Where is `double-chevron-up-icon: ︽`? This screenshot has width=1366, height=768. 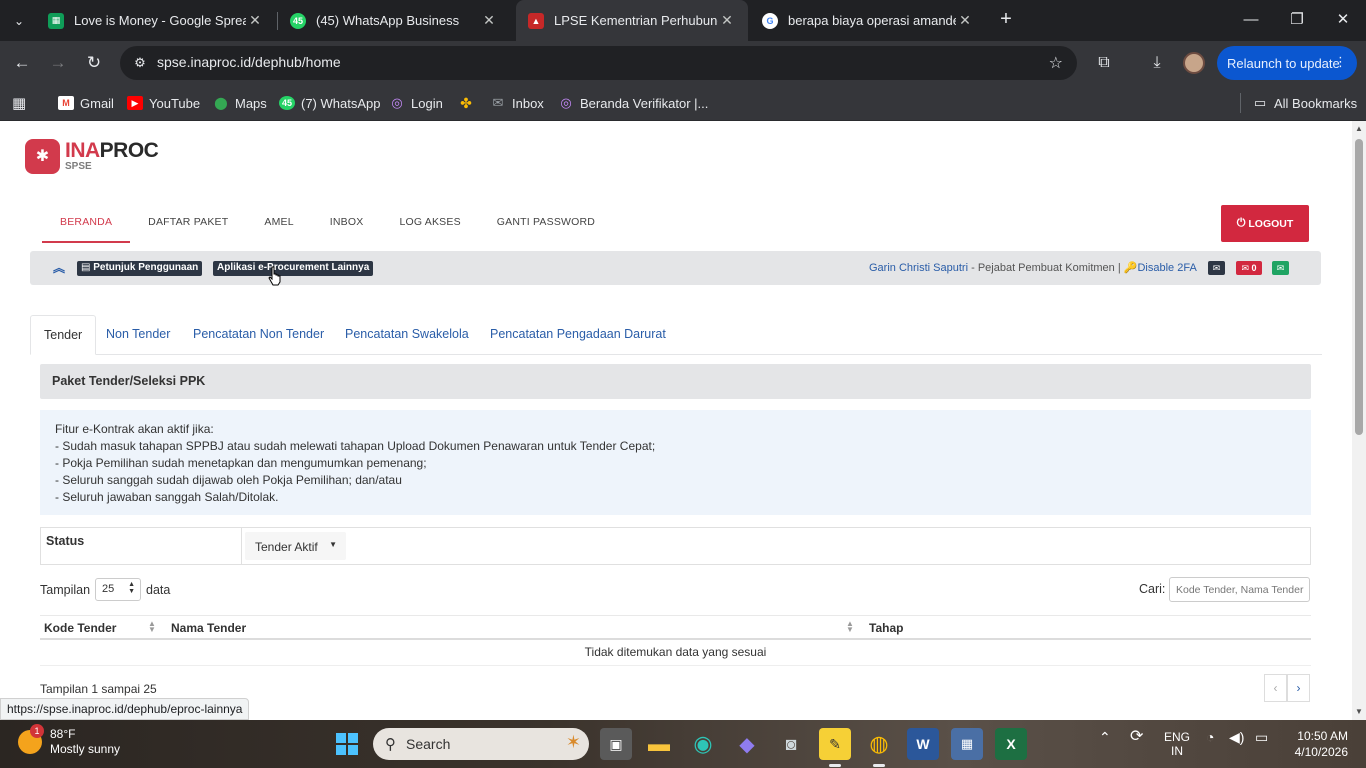
double-chevron-up-icon: ︽ is located at coordinates (59, 267).